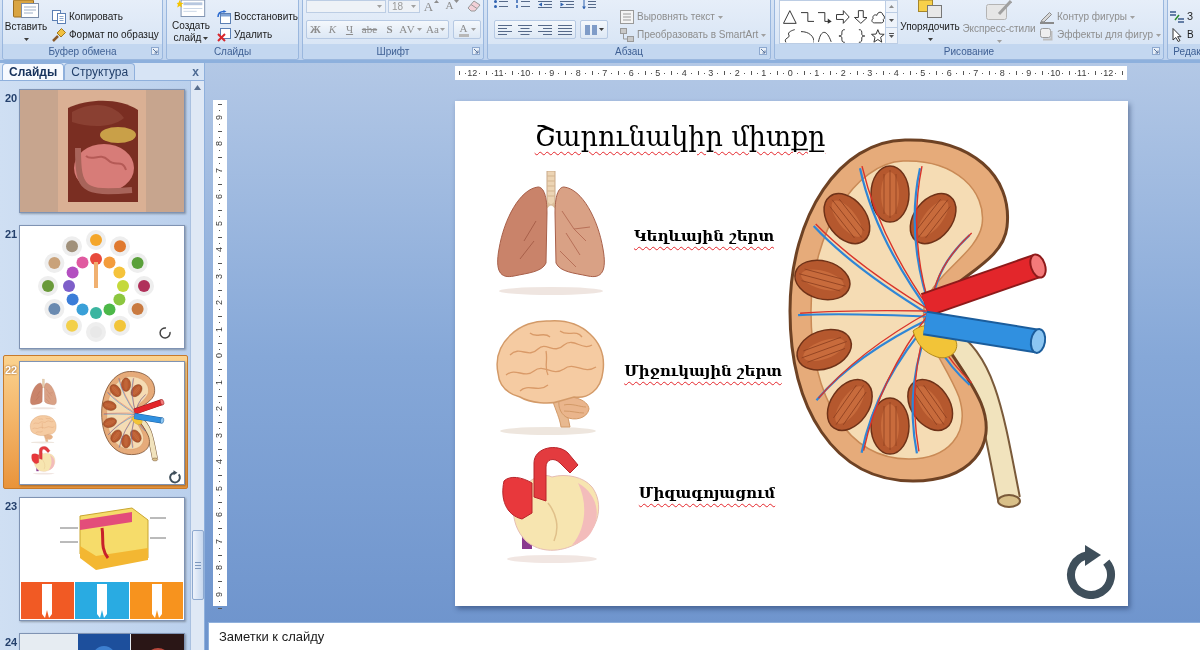  Describe the element at coordinates (26, 22) in the screenshot. I see `paste-button: Вставить` at that location.